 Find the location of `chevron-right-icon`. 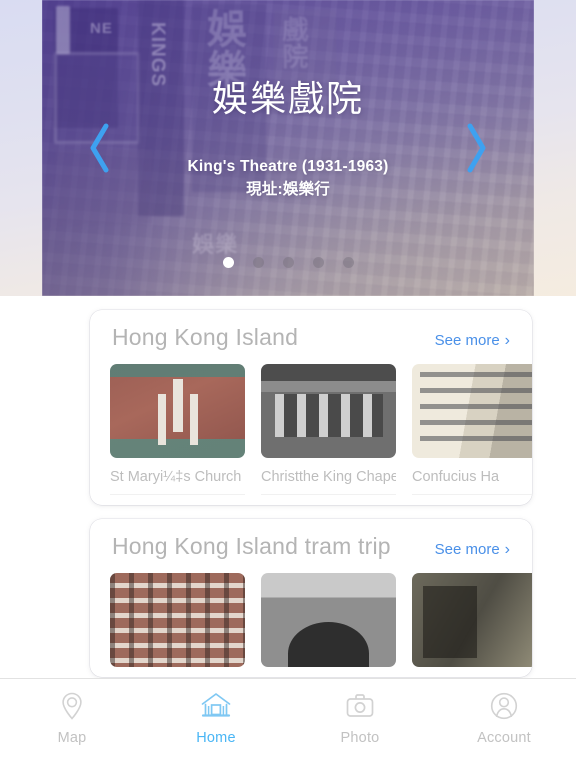

chevron-right-icon is located at coordinates (477, 148).